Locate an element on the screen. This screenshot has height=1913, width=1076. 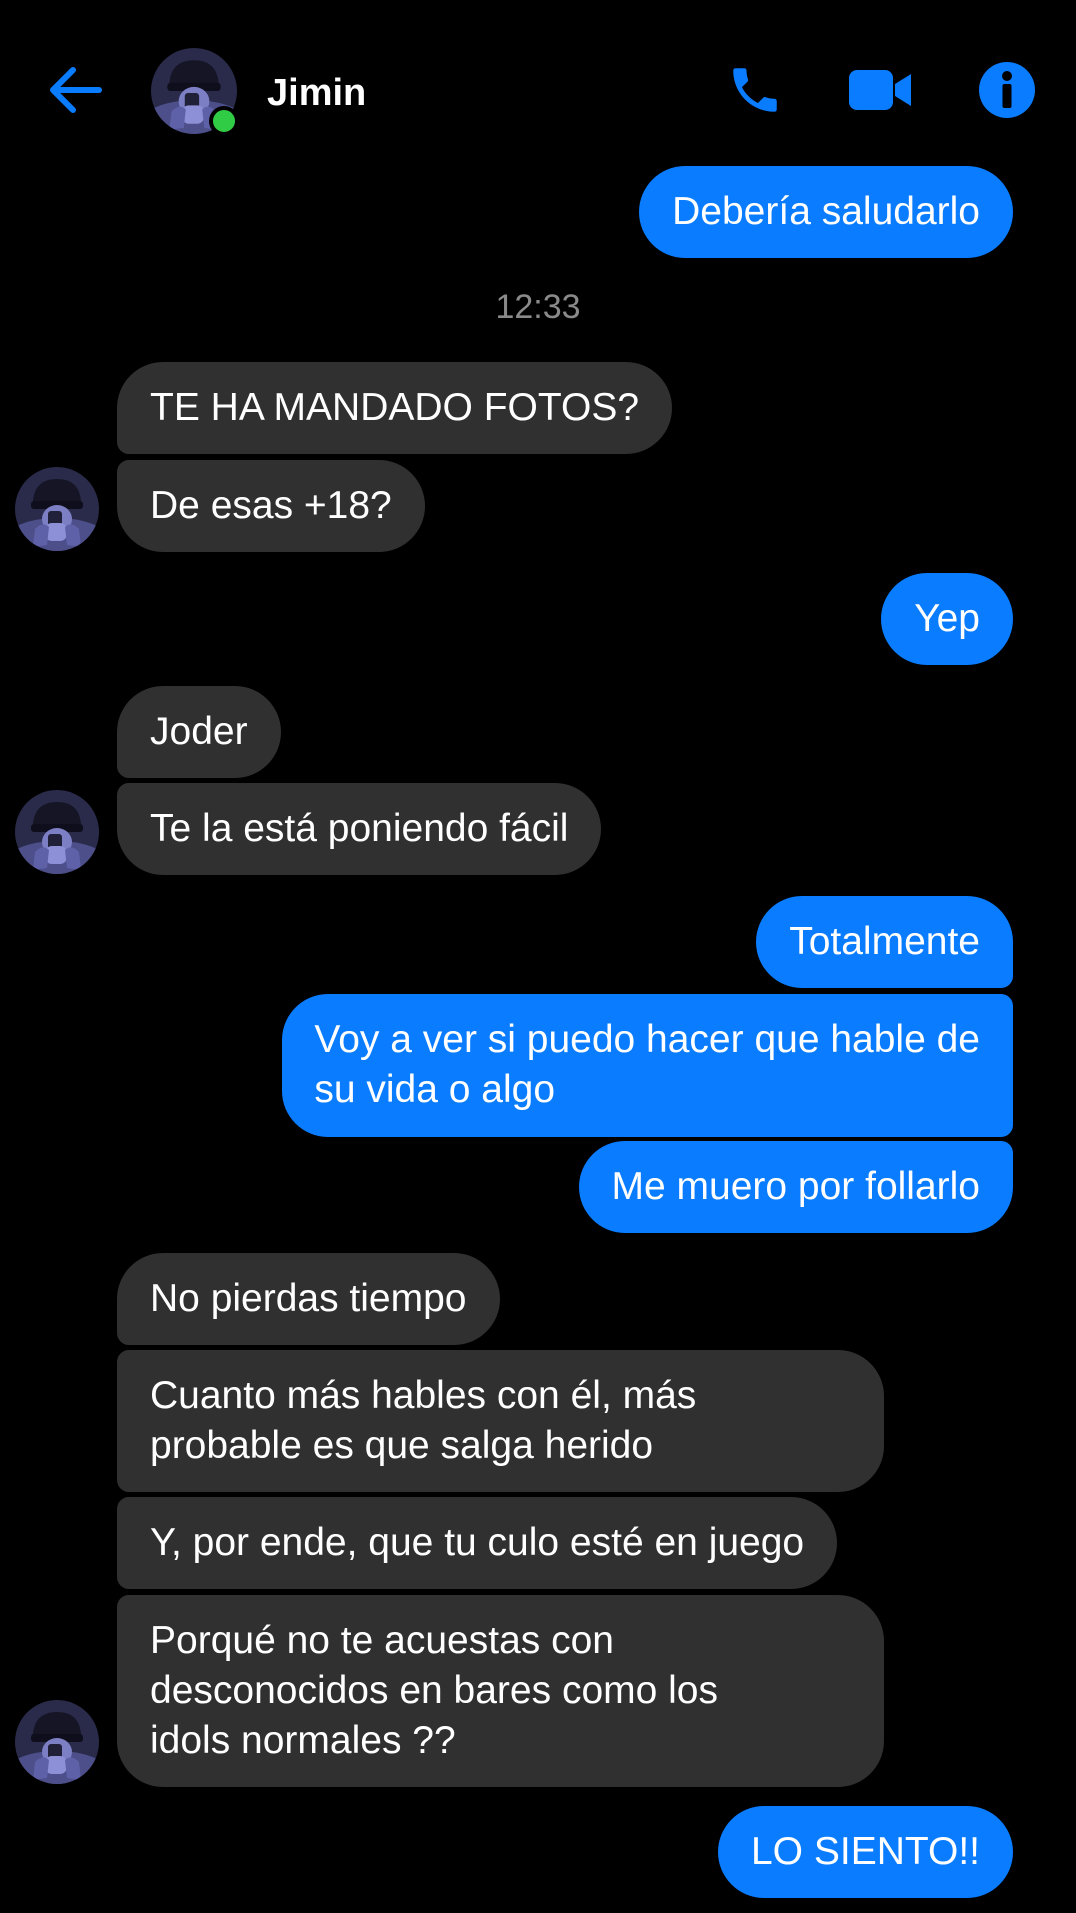
phone-icon is located at coordinates (755, 90).